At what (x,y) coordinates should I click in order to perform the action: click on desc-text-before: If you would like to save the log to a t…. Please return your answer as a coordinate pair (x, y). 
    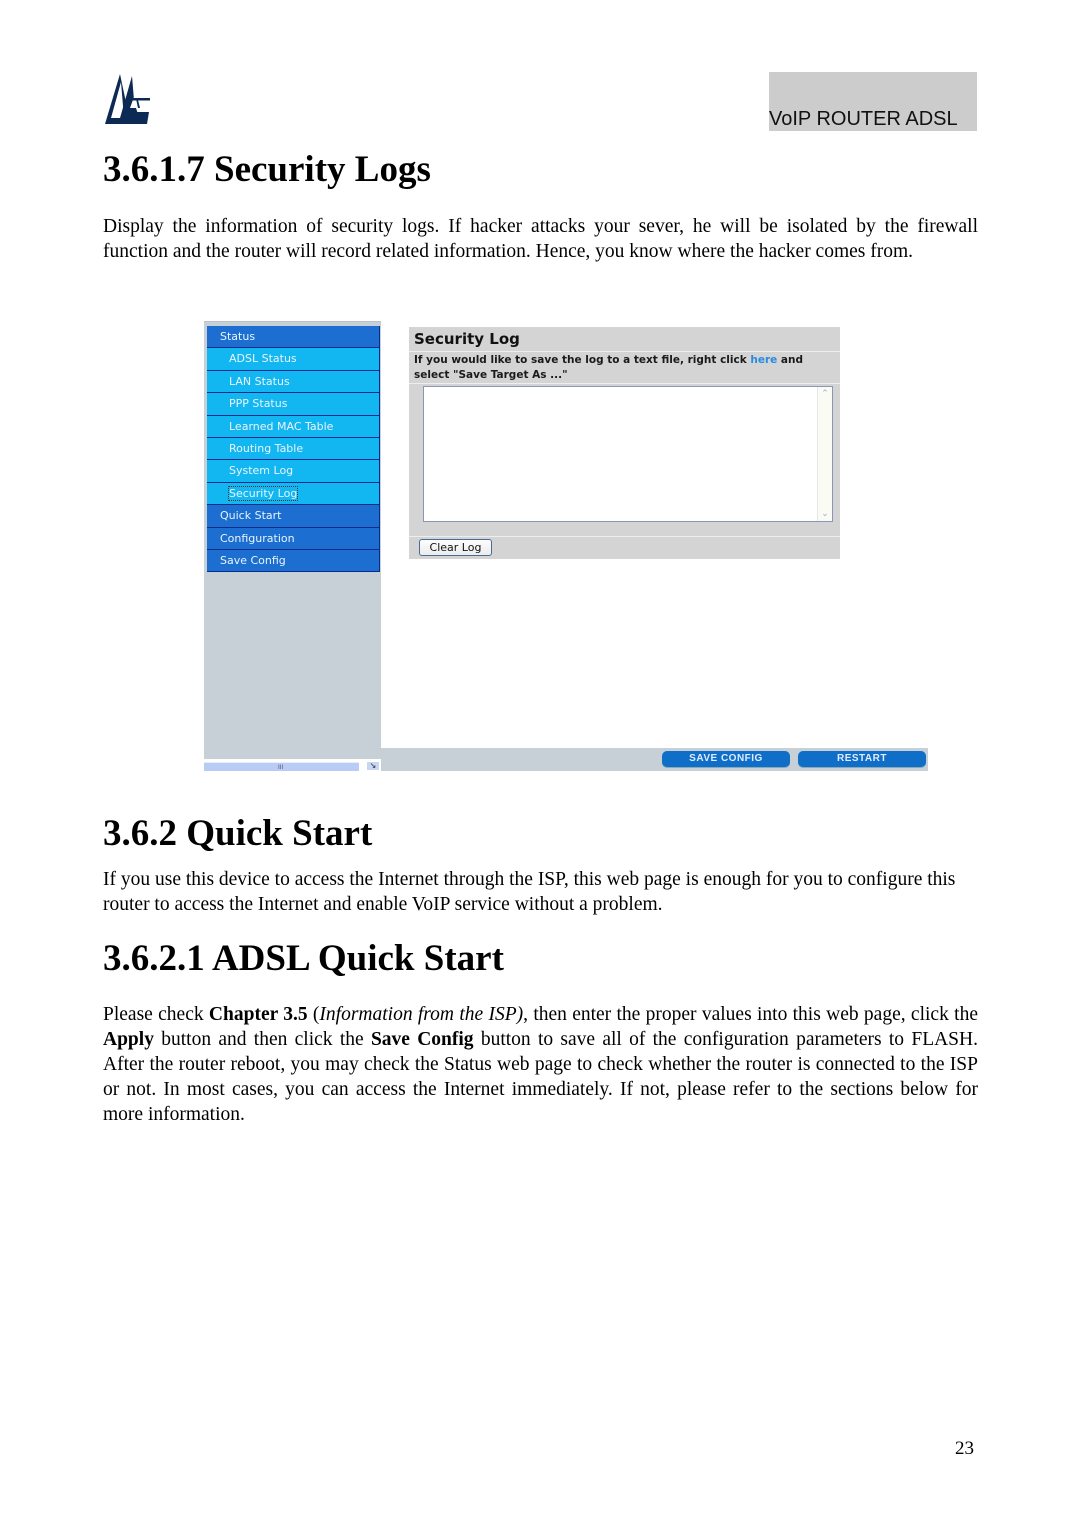
    Looking at the image, I should click on (582, 360).